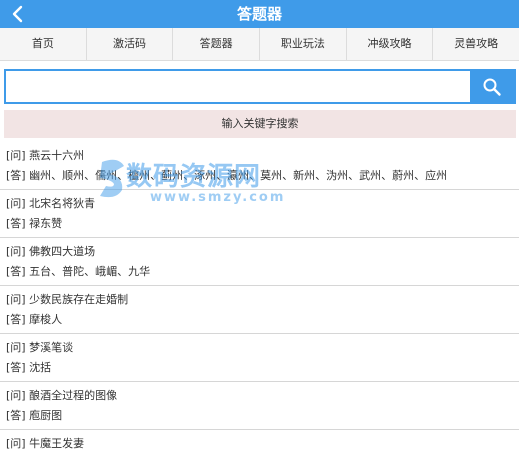 The height and width of the screenshot is (458, 519). Describe the element at coordinates (34, 319) in the screenshot. I see `answer-text: [答] 摩梭人` at that location.